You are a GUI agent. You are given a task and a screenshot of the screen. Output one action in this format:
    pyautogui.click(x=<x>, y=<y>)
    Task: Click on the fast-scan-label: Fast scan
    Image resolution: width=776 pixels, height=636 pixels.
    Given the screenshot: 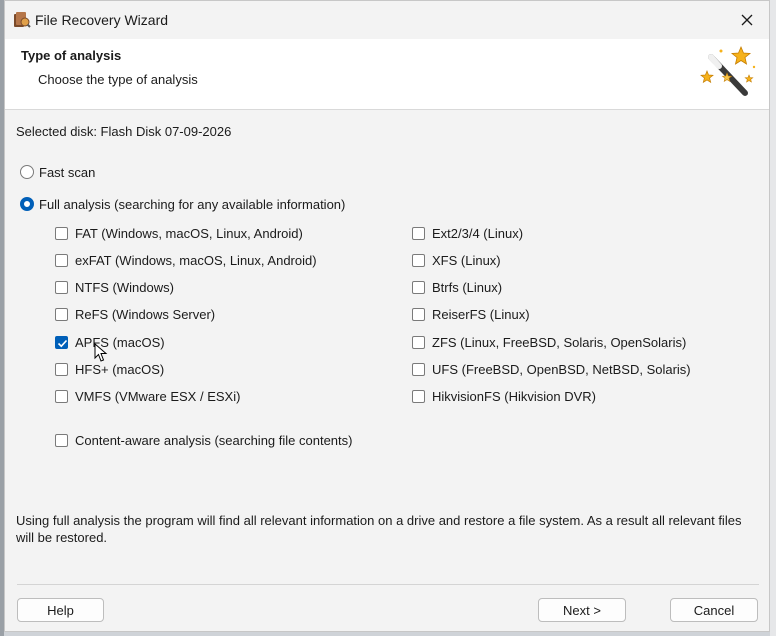 What is the action you would take?
    pyautogui.click(x=67, y=172)
    